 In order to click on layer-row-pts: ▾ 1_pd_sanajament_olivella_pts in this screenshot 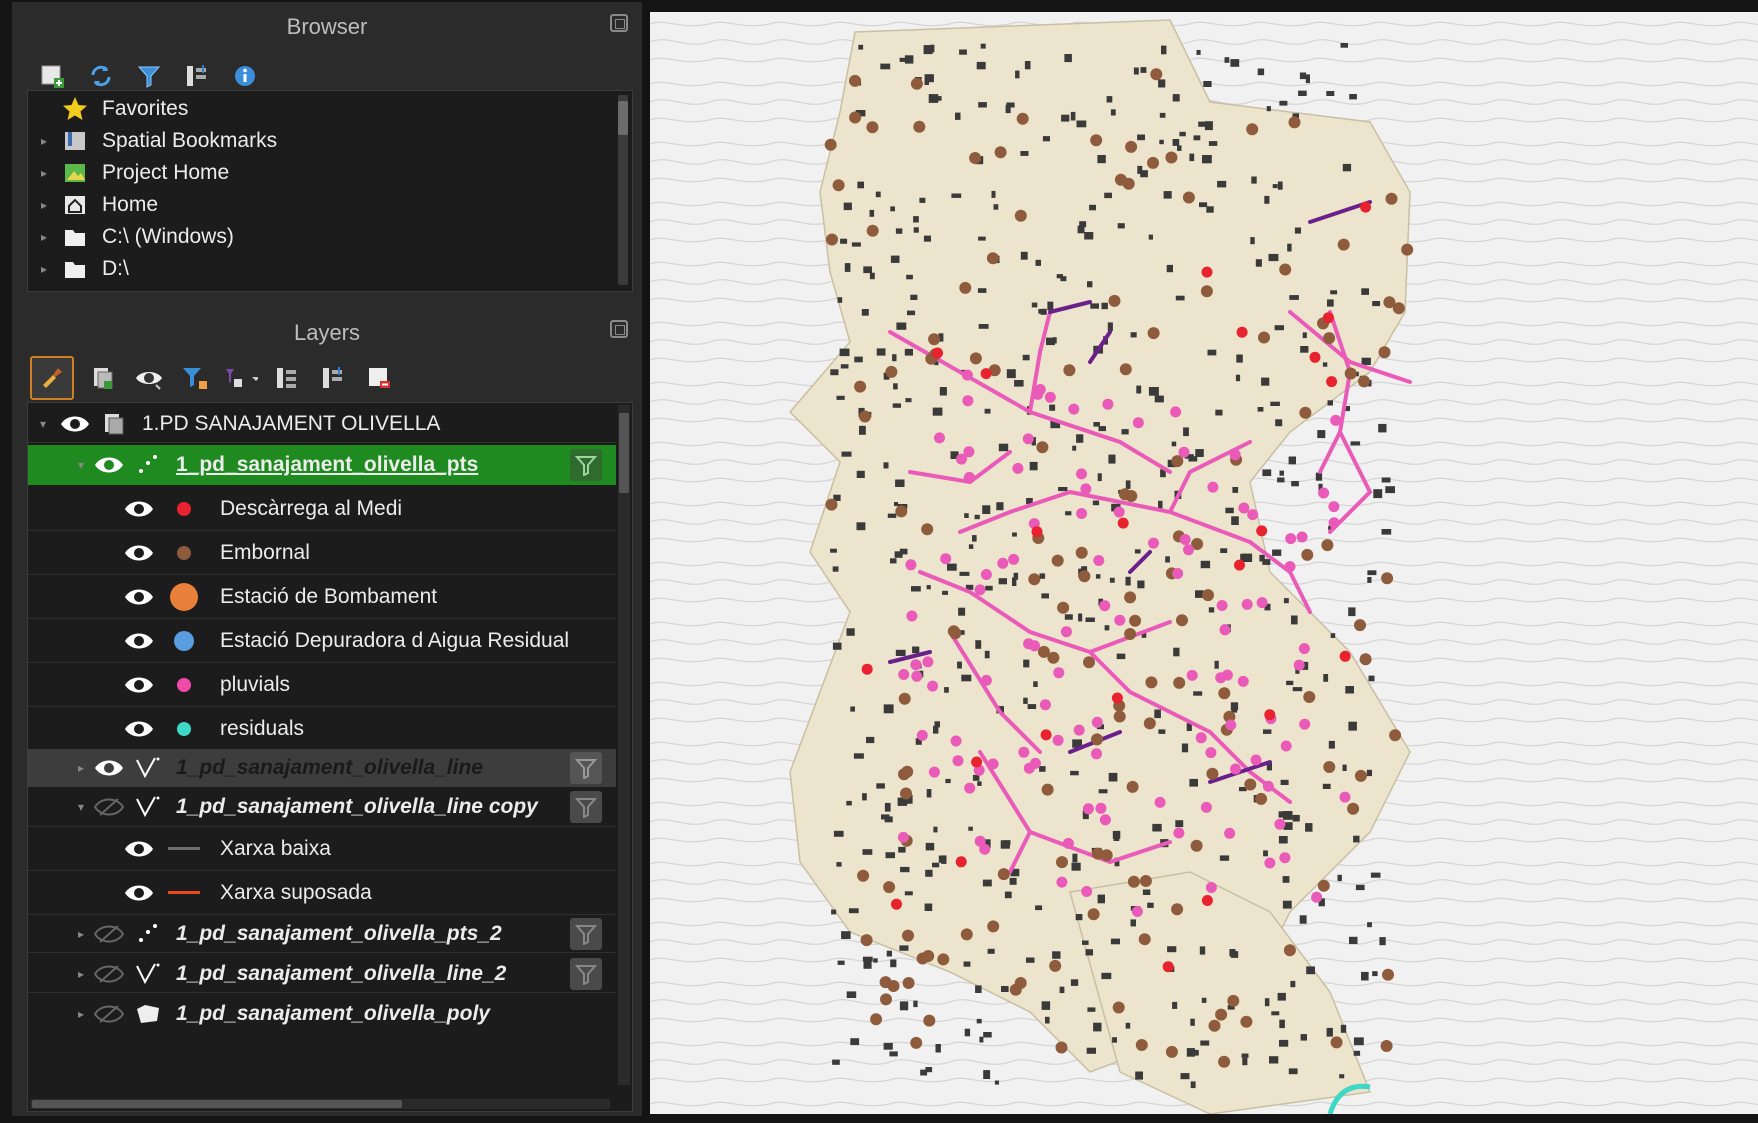, I will do `click(322, 465)`.